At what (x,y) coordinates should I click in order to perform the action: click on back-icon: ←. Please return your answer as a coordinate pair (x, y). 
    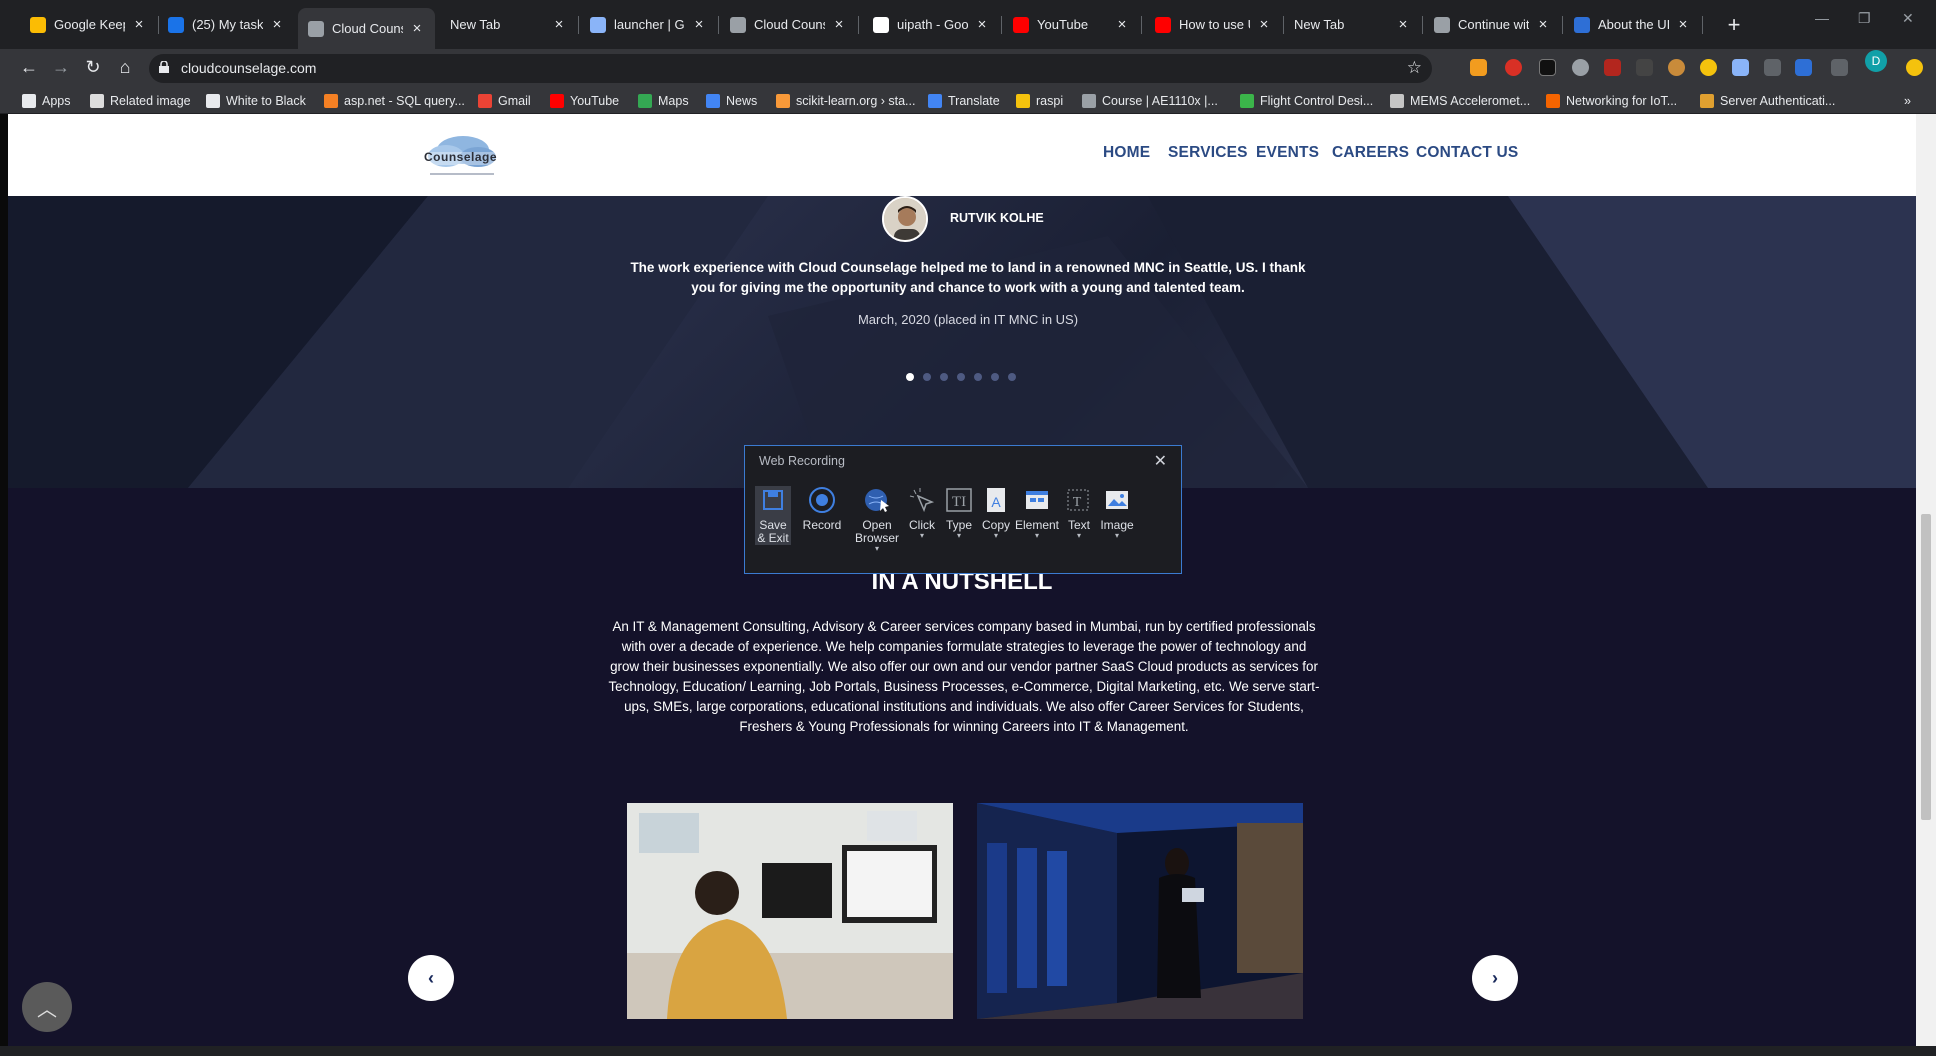
    Looking at the image, I should click on (29, 67).